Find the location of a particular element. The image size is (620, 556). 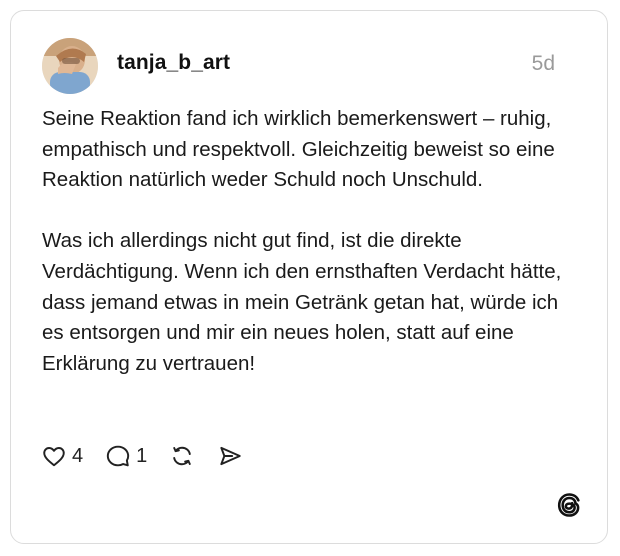

share-button is located at coordinates (230, 456).